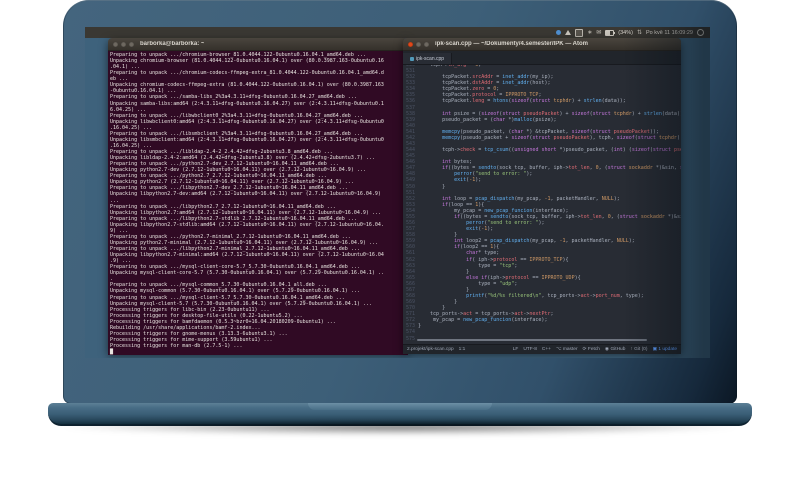 The image size is (800, 477). What do you see at coordinates (258, 44) in the screenshot?
I see `terminal-titlebar: barborka@barborka: ~` at bounding box center [258, 44].